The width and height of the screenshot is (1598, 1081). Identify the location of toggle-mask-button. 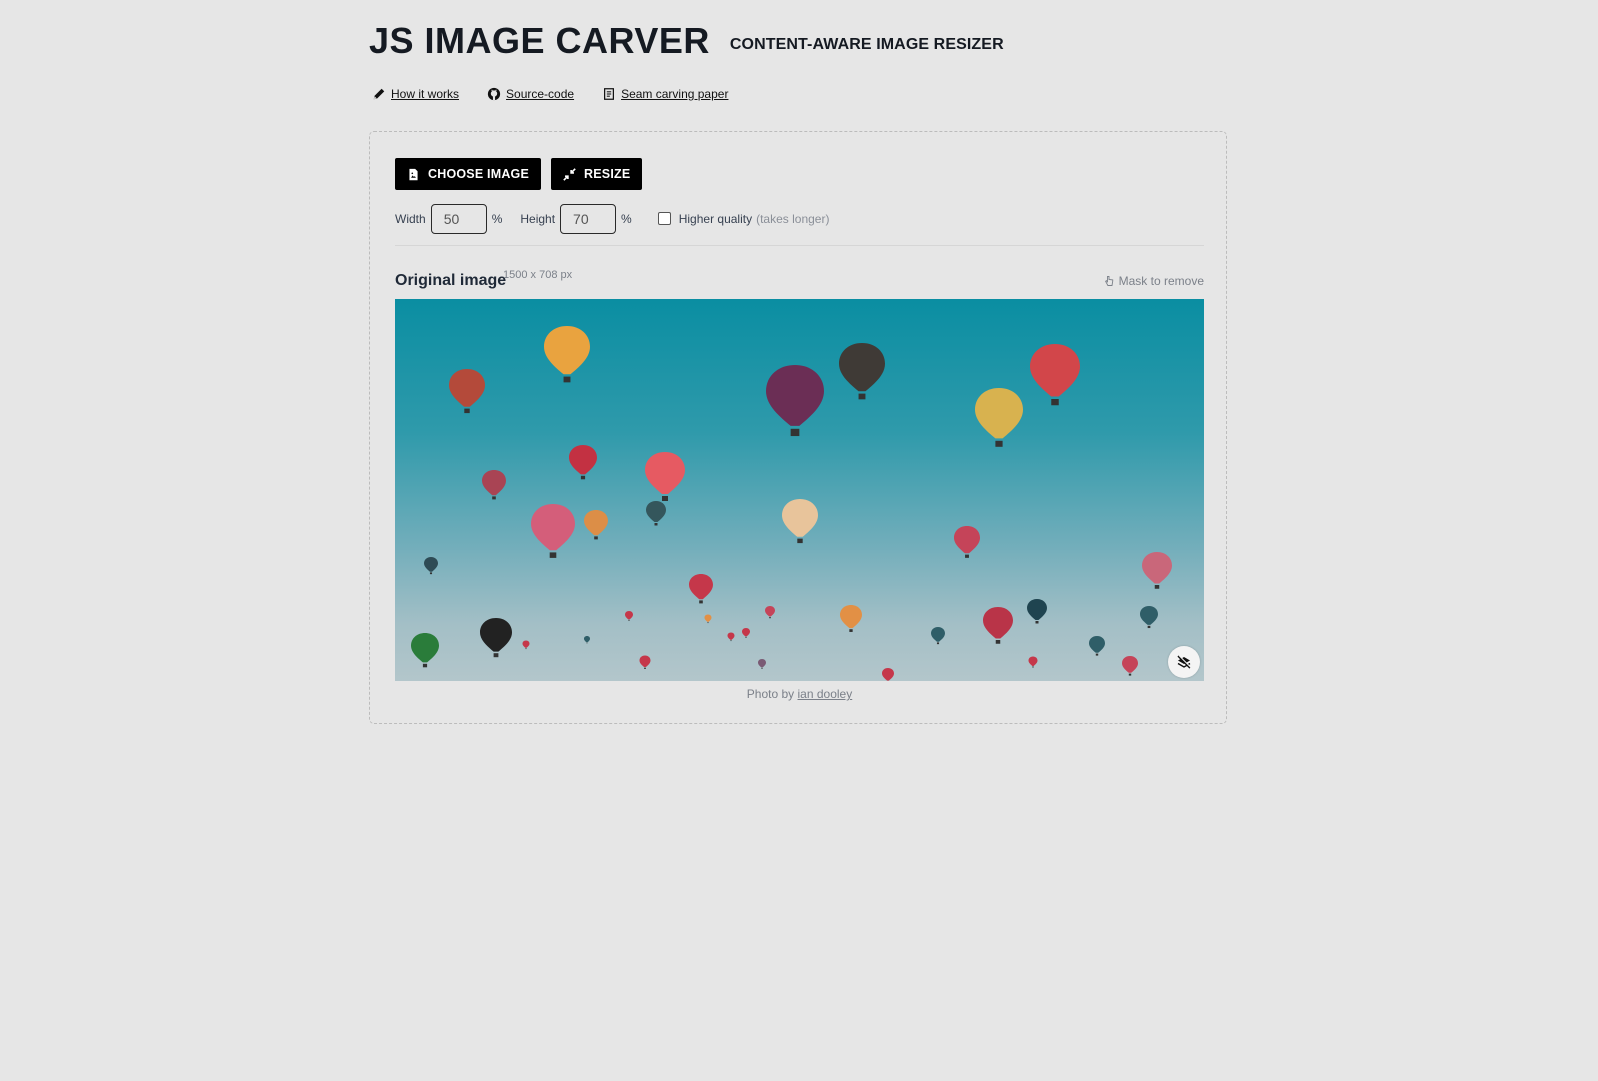
(1184, 662).